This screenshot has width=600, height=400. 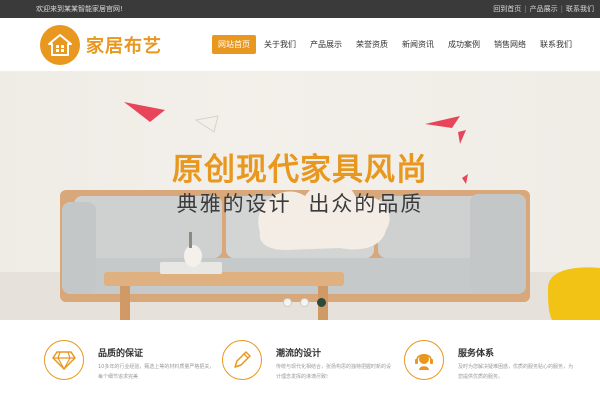 I want to click on nav-item-sales-network: 销售网络, so click(x=510, y=44).